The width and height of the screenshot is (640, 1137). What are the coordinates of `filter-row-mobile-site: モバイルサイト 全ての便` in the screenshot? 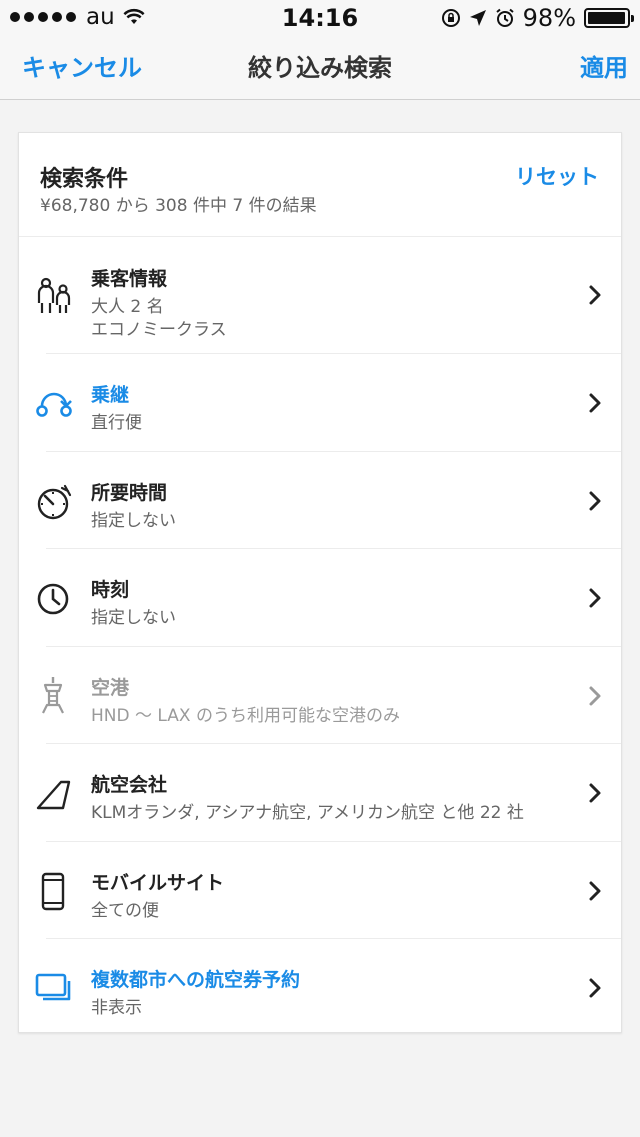 It's located at (320, 891).